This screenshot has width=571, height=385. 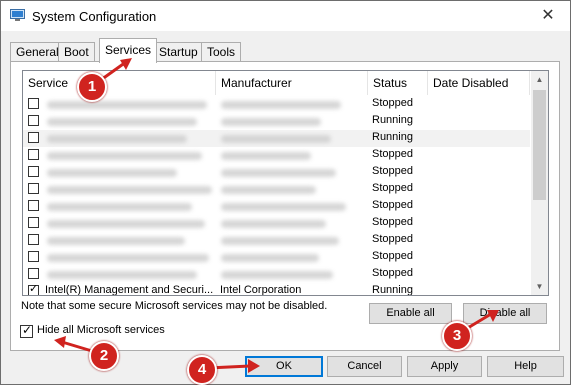 I want to click on scroll-up-icon: ▲, so click(x=539, y=79).